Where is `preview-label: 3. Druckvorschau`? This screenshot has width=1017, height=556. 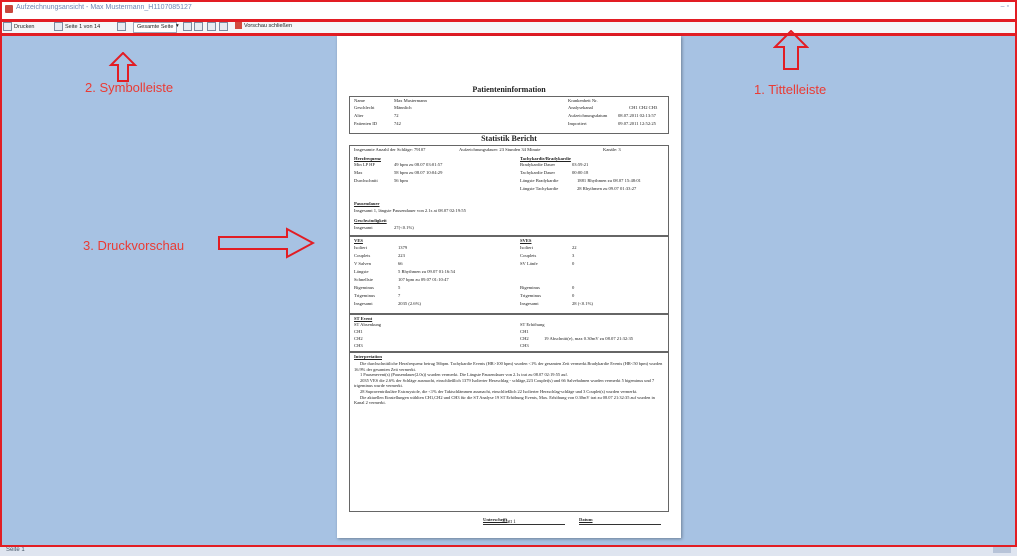 preview-label: 3. Druckvorschau is located at coordinates (134, 245).